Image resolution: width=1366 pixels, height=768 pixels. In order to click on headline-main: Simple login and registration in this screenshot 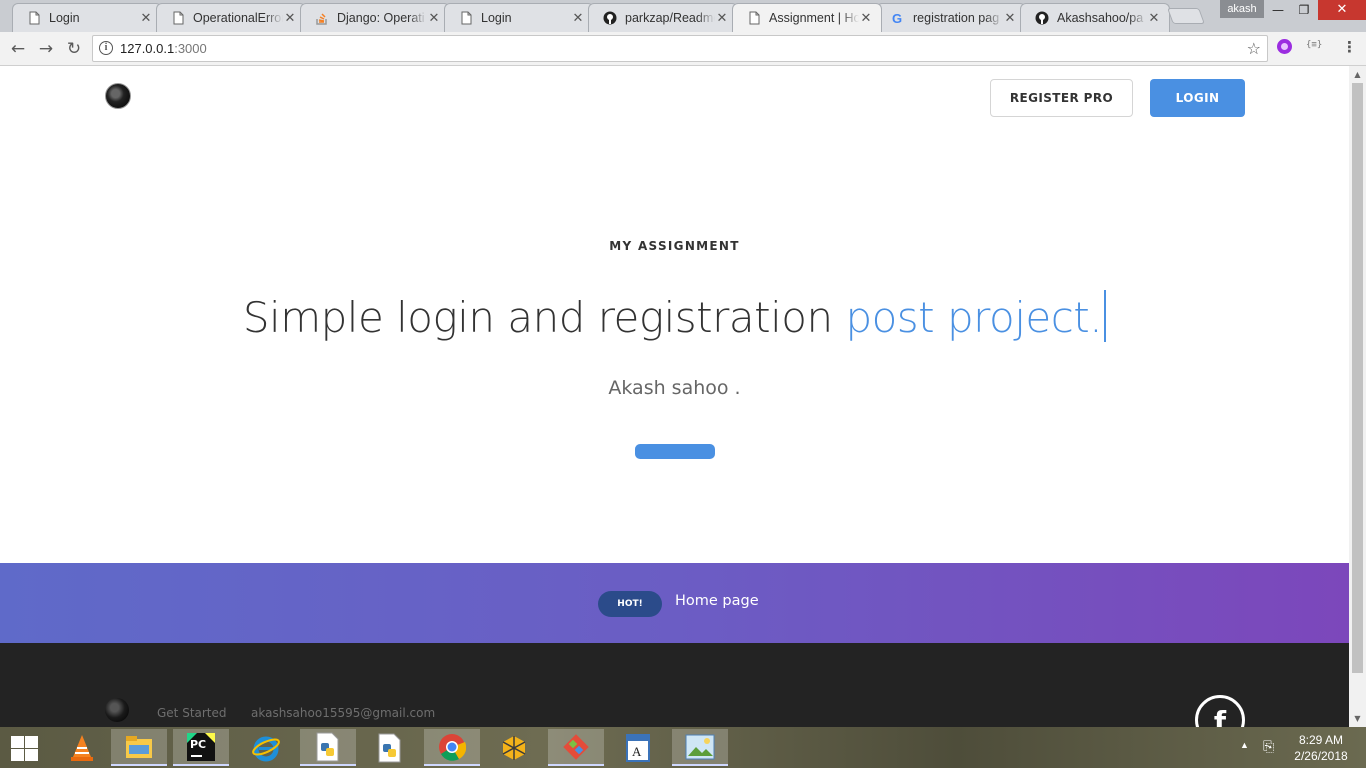, I will do `click(544, 317)`.